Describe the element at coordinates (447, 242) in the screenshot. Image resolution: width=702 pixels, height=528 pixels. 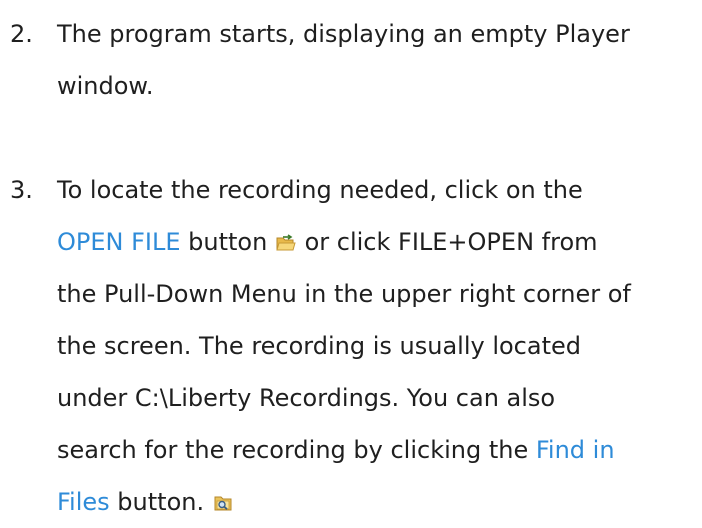
I see `step-text-segment: or click FILE+OPEN from` at that location.